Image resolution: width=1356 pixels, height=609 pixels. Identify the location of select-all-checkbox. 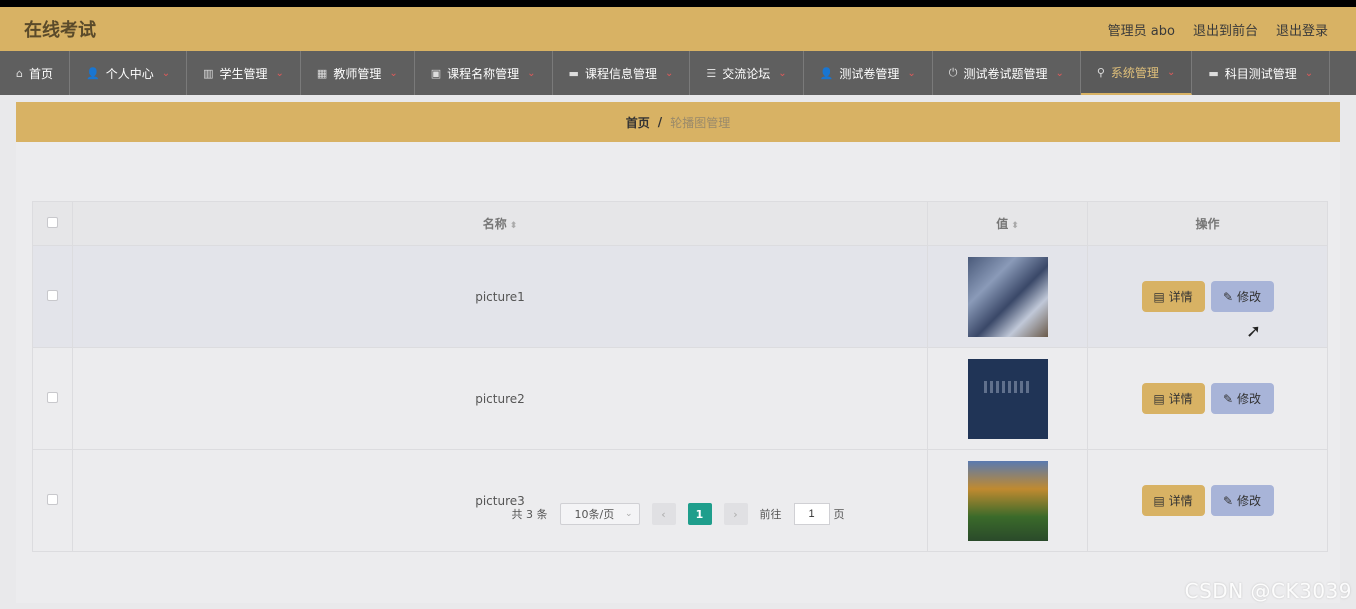
(52, 222).